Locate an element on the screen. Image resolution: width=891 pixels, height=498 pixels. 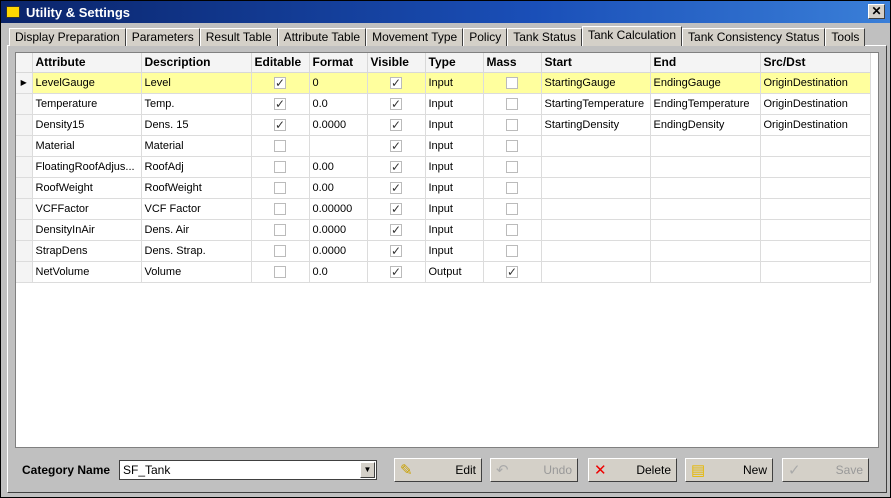
end-cell: EndingTemperature is located at coordinates (705, 104).